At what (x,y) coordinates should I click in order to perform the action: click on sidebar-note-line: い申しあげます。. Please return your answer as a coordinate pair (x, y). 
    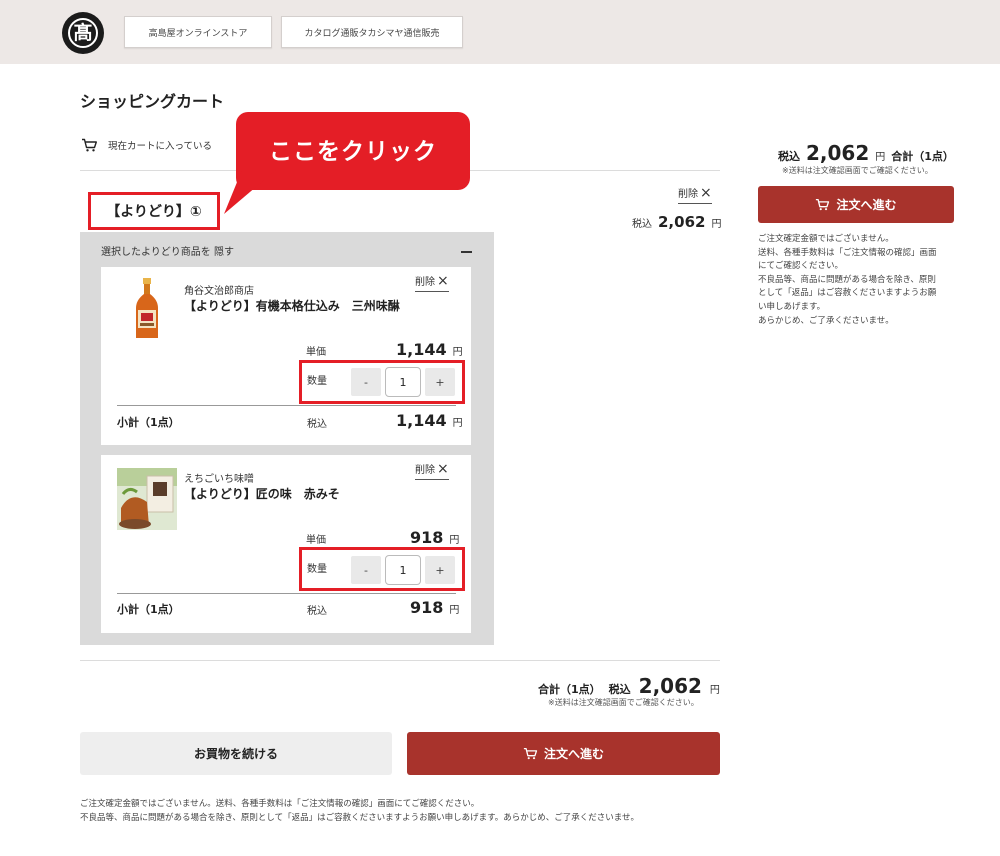
    Looking at the image, I should click on (792, 306).